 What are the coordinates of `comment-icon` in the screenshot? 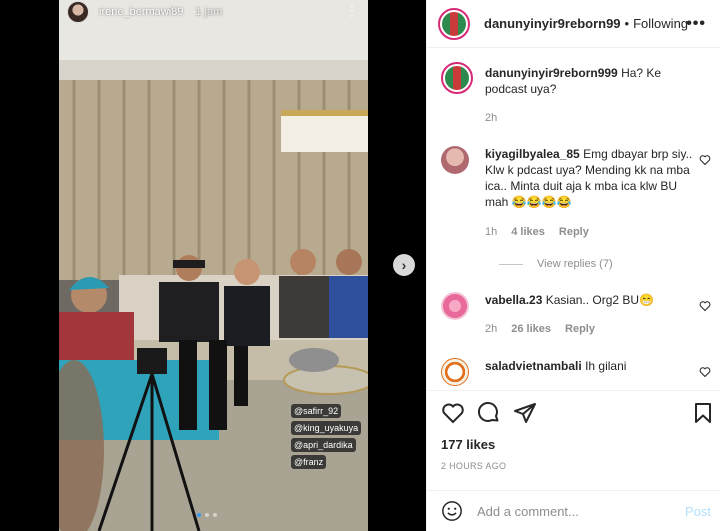 It's located at (489, 413).